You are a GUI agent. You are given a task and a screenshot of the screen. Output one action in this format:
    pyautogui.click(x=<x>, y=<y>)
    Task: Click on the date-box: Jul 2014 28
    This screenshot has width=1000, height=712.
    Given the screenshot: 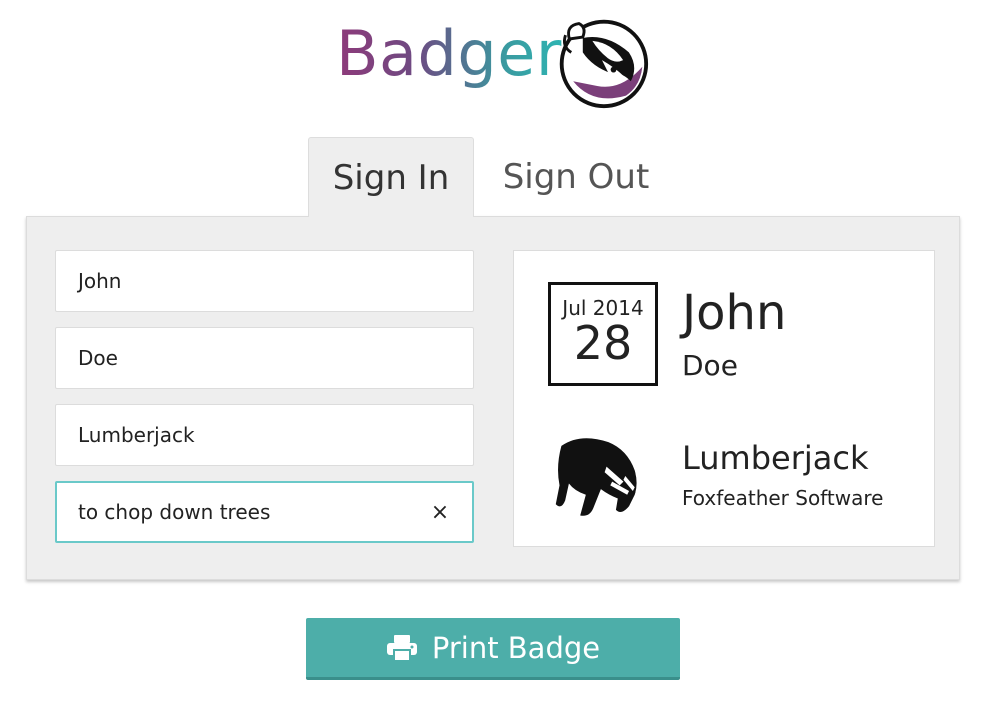 What is the action you would take?
    pyautogui.click(x=603, y=334)
    